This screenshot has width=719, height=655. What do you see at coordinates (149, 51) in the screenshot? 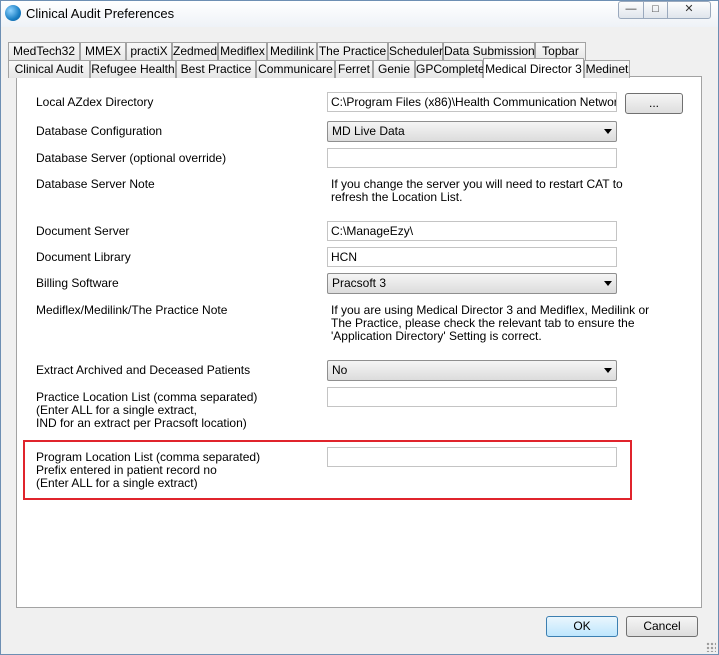
I see `tab-practix: practiX` at bounding box center [149, 51].